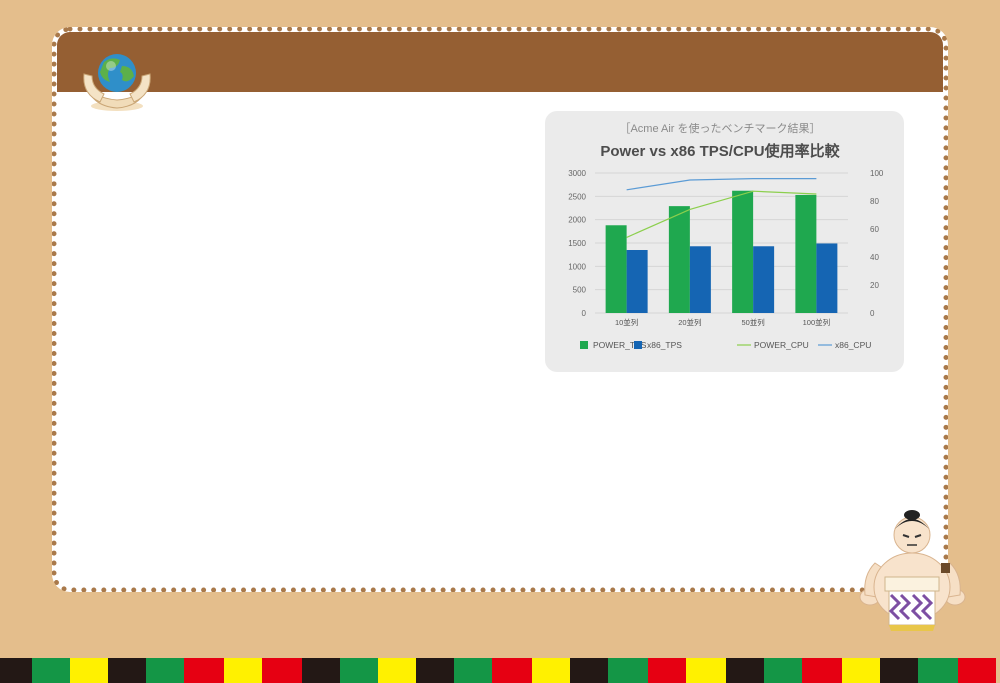 The image size is (1000, 683). Describe the element at coordinates (720, 151) in the screenshot. I see `chart-title: Power vs x86 TPS/CPU使用率比較` at that location.